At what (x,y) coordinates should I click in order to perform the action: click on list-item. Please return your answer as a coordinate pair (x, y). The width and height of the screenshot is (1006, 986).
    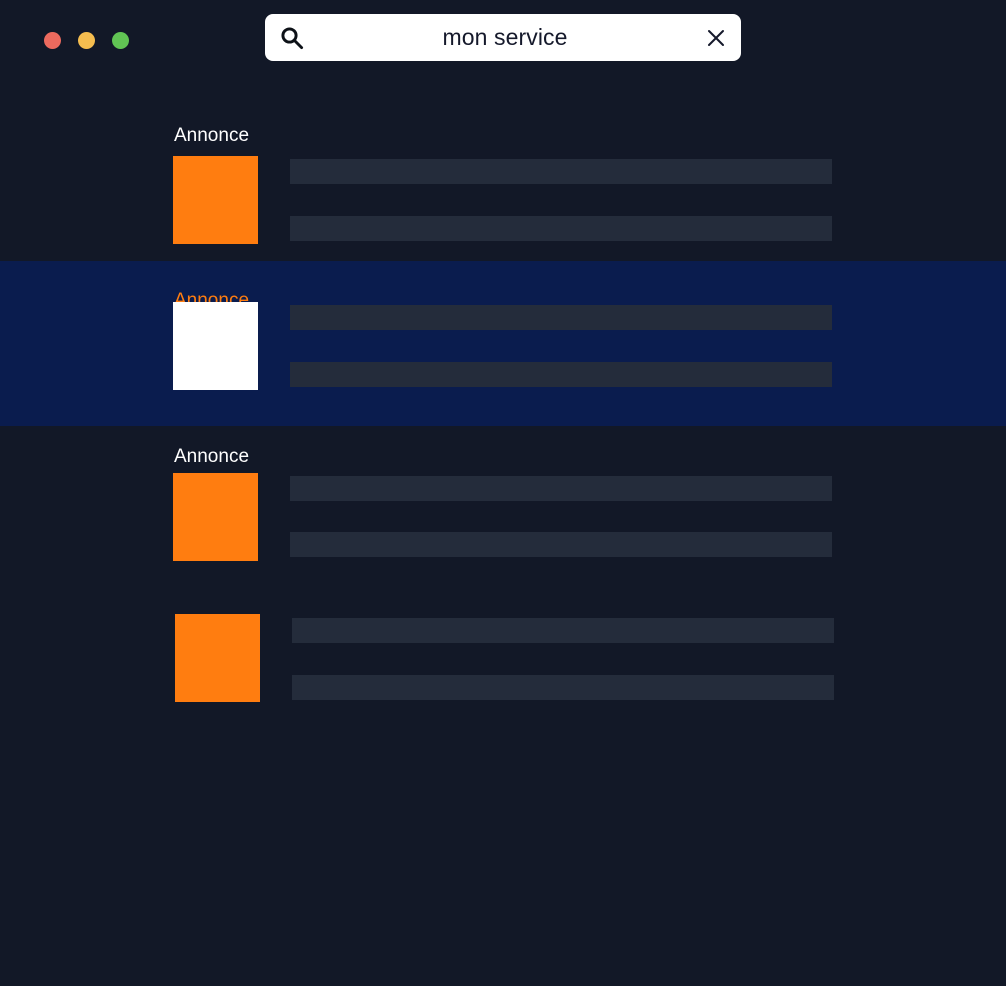
    Looking at the image, I should click on (503, 684).